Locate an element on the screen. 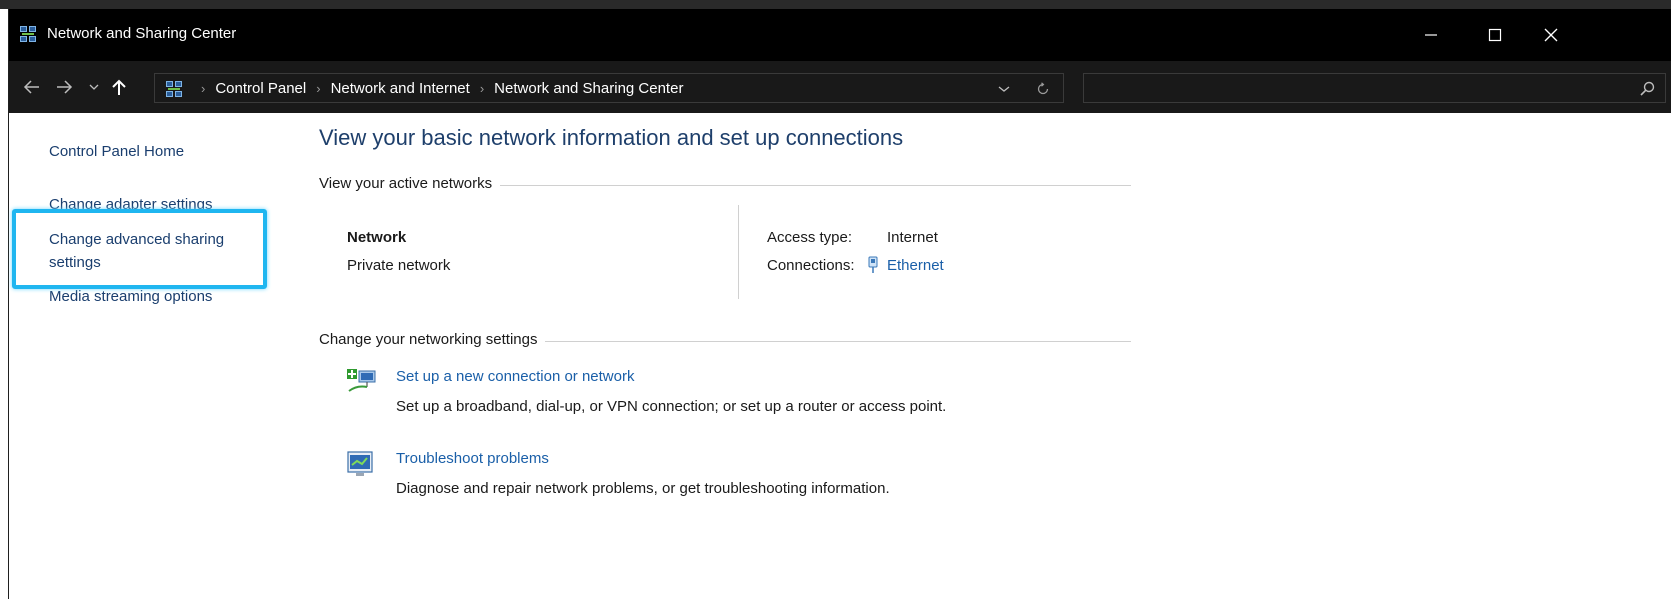  ethernet-connection-link: Ethernet is located at coordinates (915, 265).